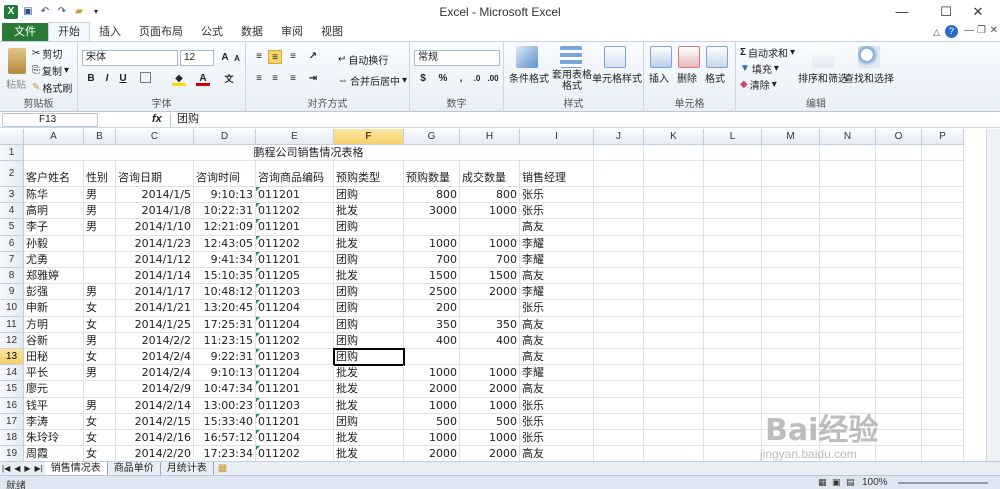  I want to click on tab-review: 审阅, so click(292, 32).